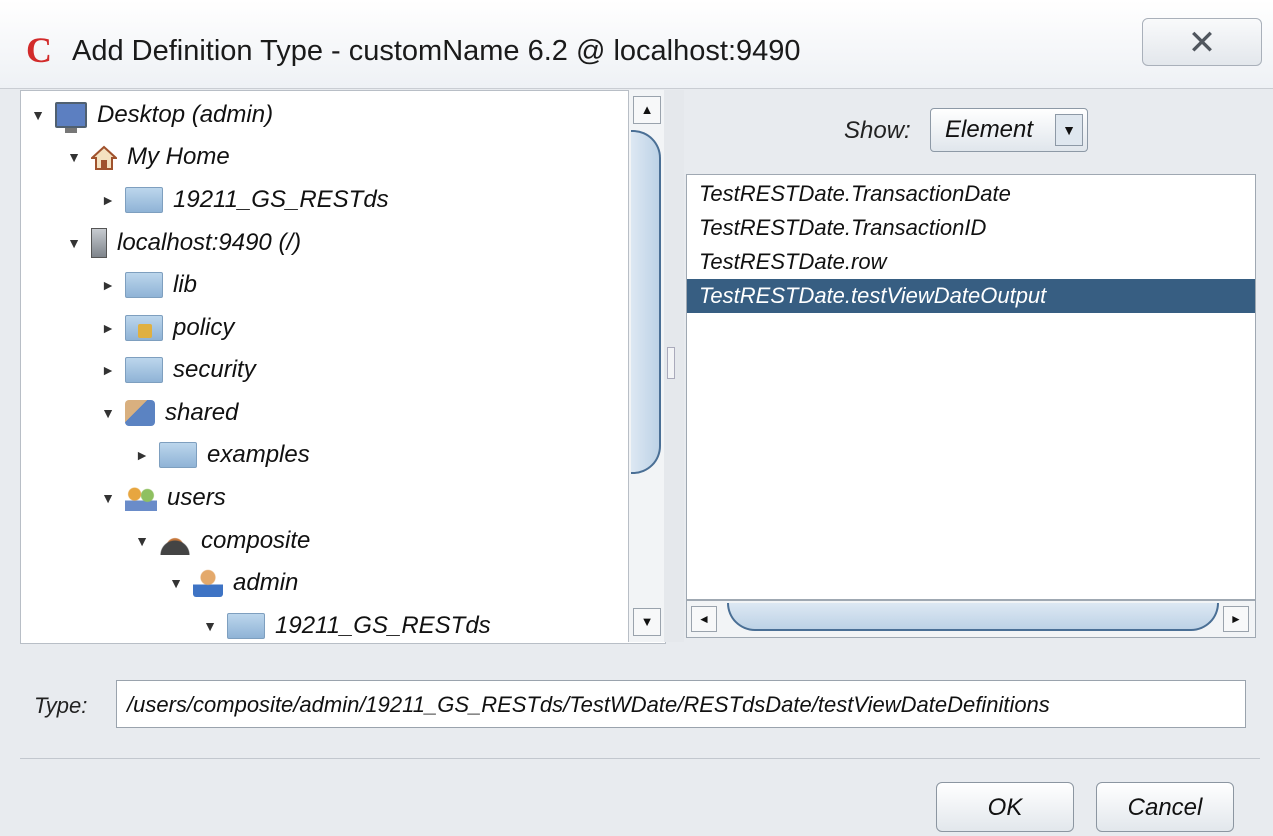 The width and height of the screenshot is (1273, 836). What do you see at coordinates (971, 296) in the screenshot?
I see `list-item-selected: TestRESTDate.testViewDateOutput` at bounding box center [971, 296].